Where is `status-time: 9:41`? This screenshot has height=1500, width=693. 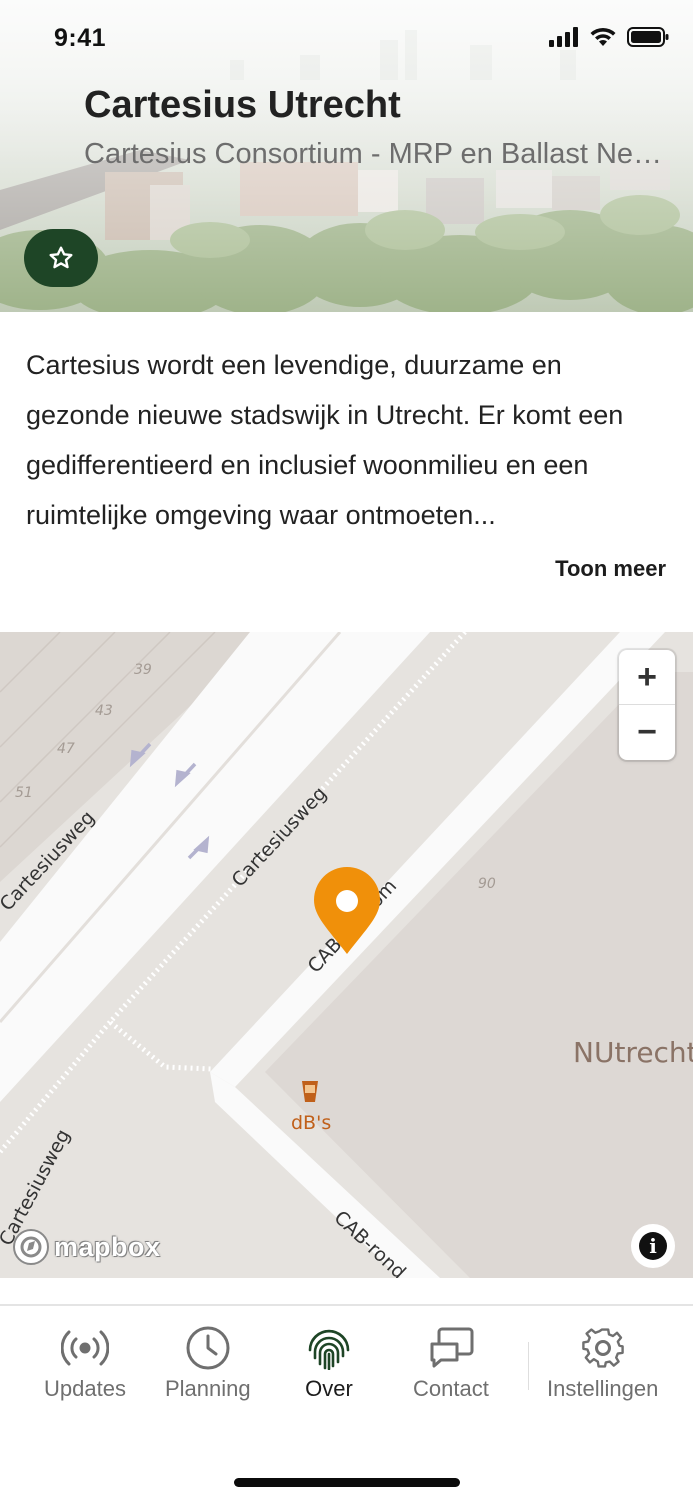
status-time: 9:41 is located at coordinates (80, 38).